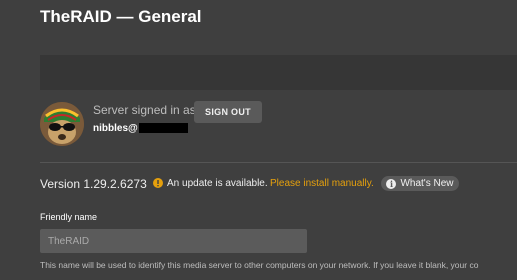 This screenshot has height=280, width=517. Describe the element at coordinates (427, 183) in the screenshot. I see `whats-new-label: What's New` at that location.